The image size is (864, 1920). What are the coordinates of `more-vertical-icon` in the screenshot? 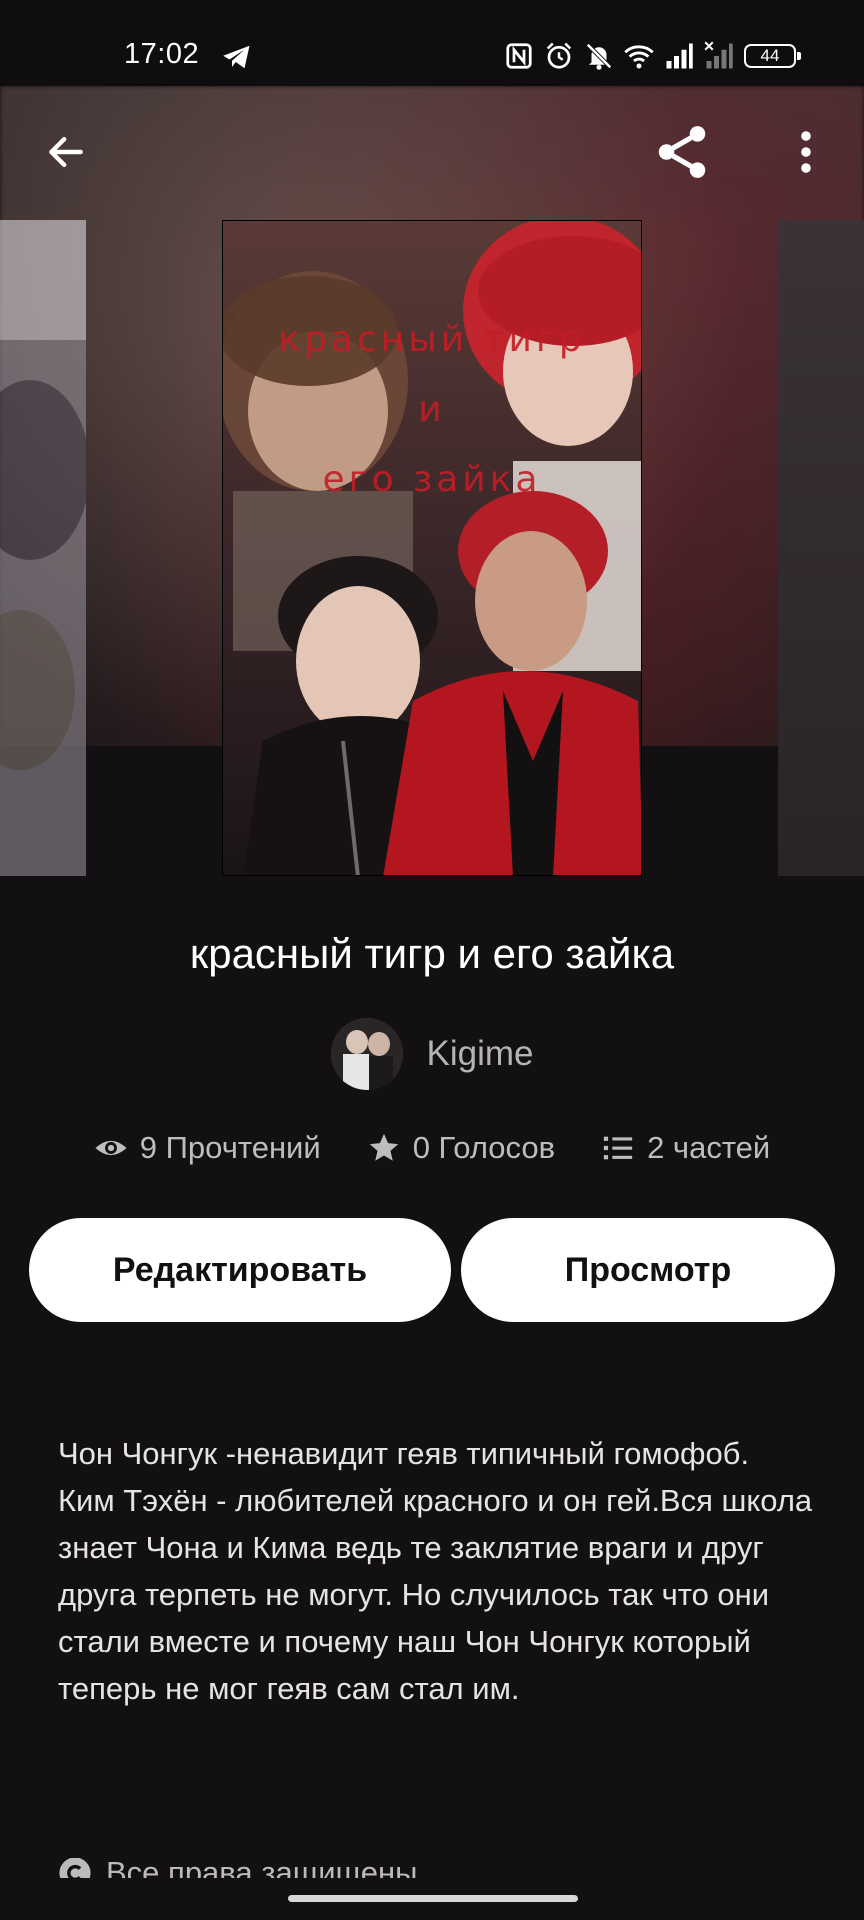 It's located at (806, 152).